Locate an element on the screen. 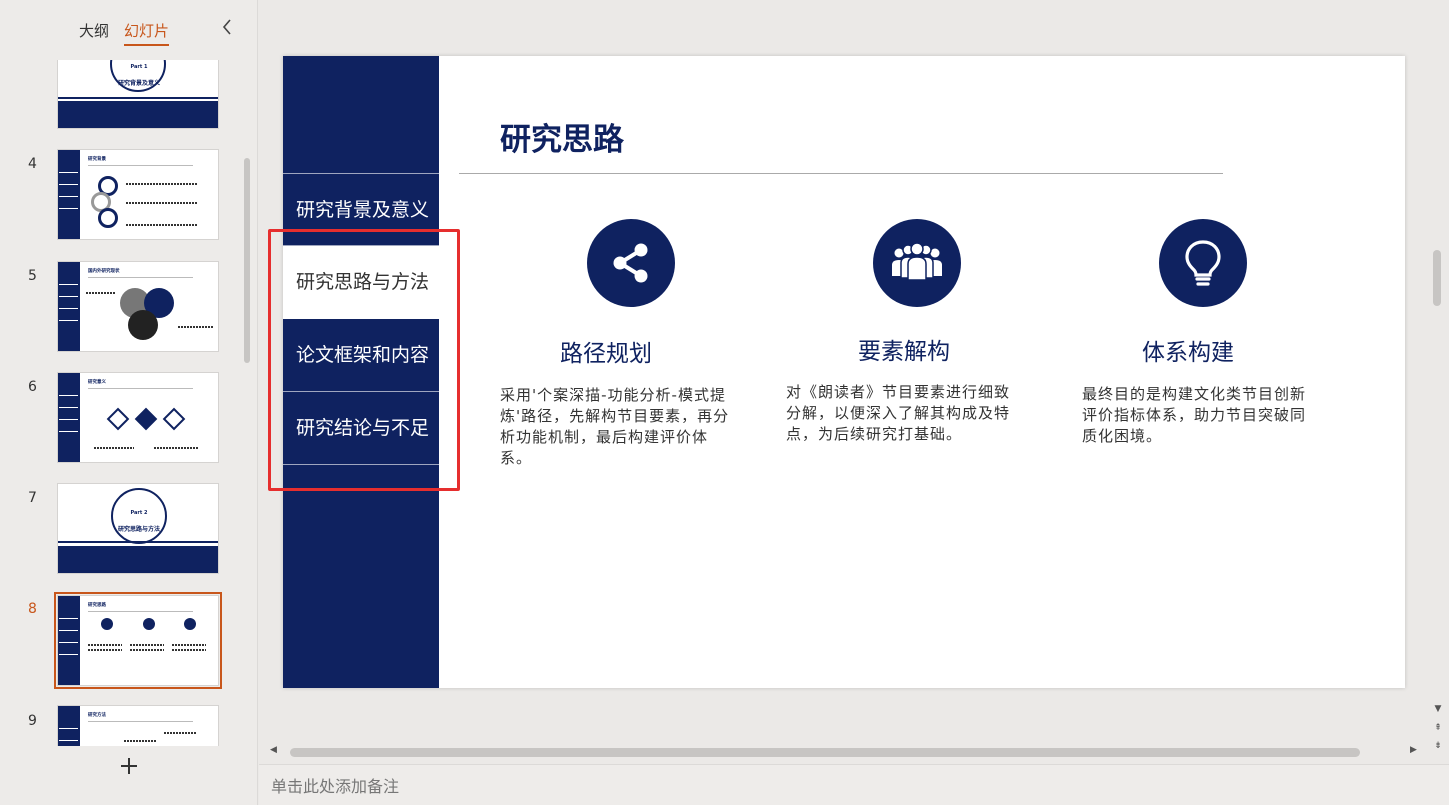 The image size is (1449, 805). thumbnail-scrollbar is located at coordinates (247, 260).